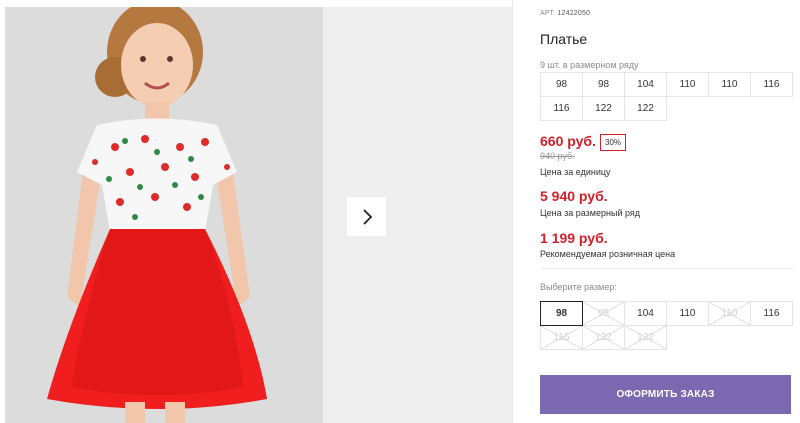 This screenshot has height=423, width=800. I want to click on old-price: 940 руб., so click(557, 156).